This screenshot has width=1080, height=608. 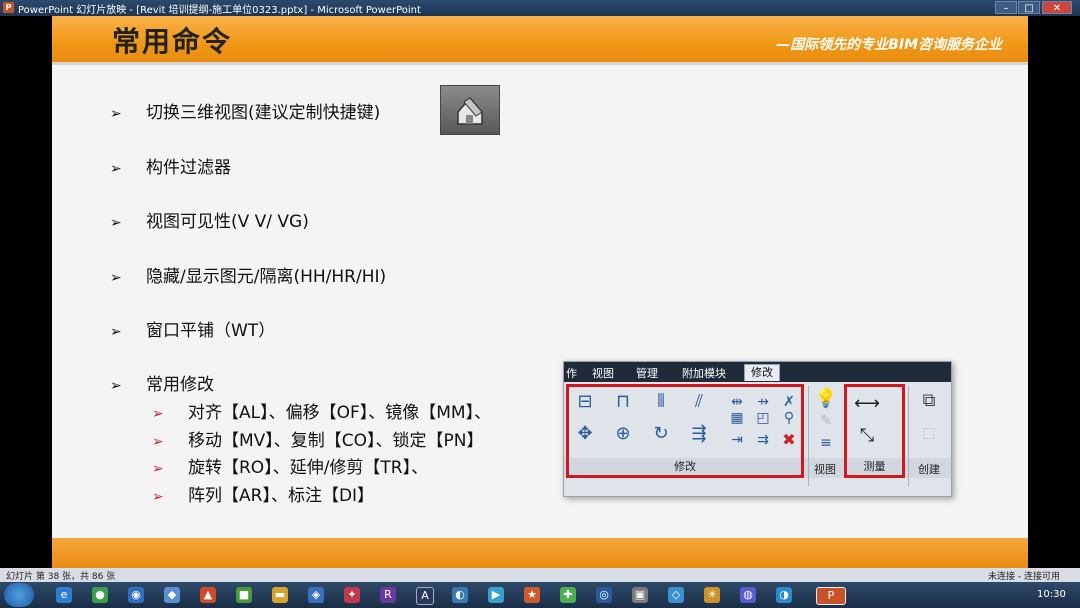 I want to click on sub-bullet-item: ➢ 旋转【RO】、延伸/修剪【TR】、, so click(x=290, y=465).